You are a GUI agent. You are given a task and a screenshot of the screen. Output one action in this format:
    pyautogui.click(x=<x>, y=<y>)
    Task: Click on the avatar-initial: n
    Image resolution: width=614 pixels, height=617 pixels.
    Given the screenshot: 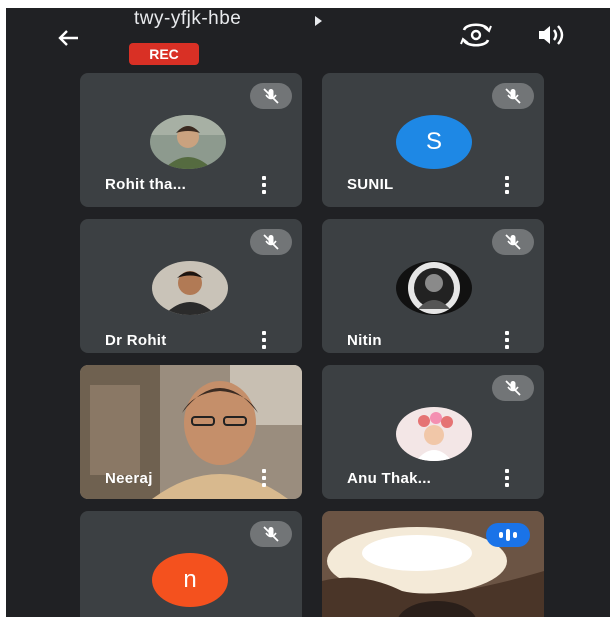 What is the action you would take?
    pyautogui.click(x=190, y=579)
    